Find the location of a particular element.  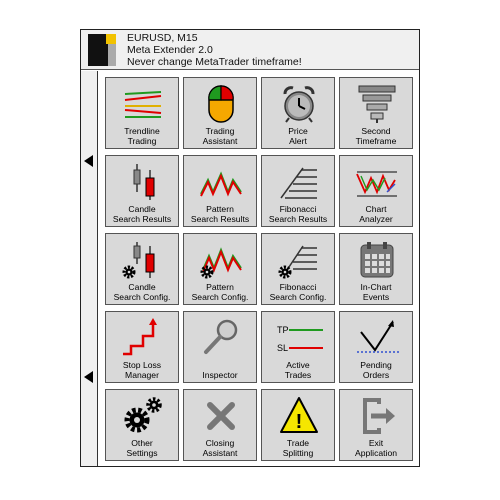

tile-in-chart-events: In-Chart Events is located at coordinates (376, 269).